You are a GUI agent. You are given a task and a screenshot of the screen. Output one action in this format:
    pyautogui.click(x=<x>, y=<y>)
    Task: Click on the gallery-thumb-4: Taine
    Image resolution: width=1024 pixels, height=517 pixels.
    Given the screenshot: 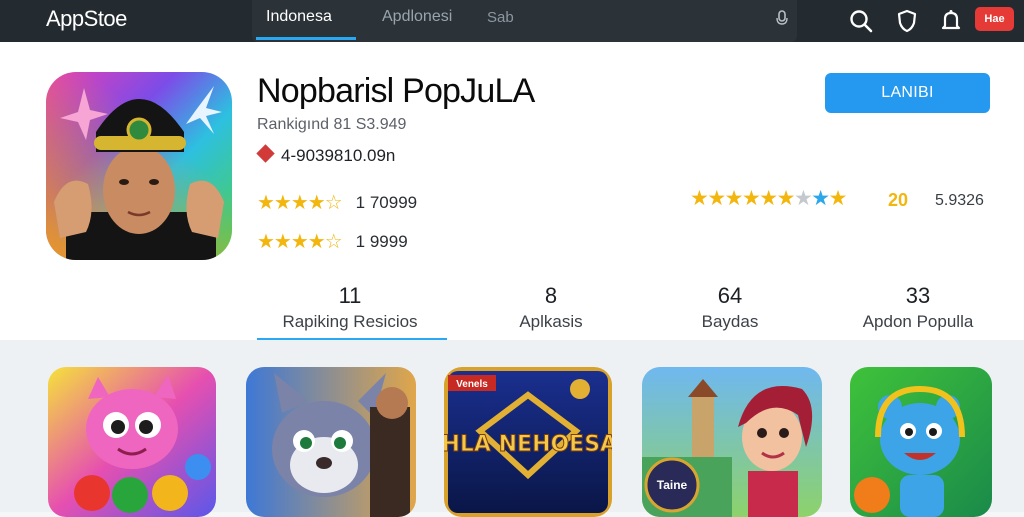 What is the action you would take?
    pyautogui.click(x=732, y=442)
    